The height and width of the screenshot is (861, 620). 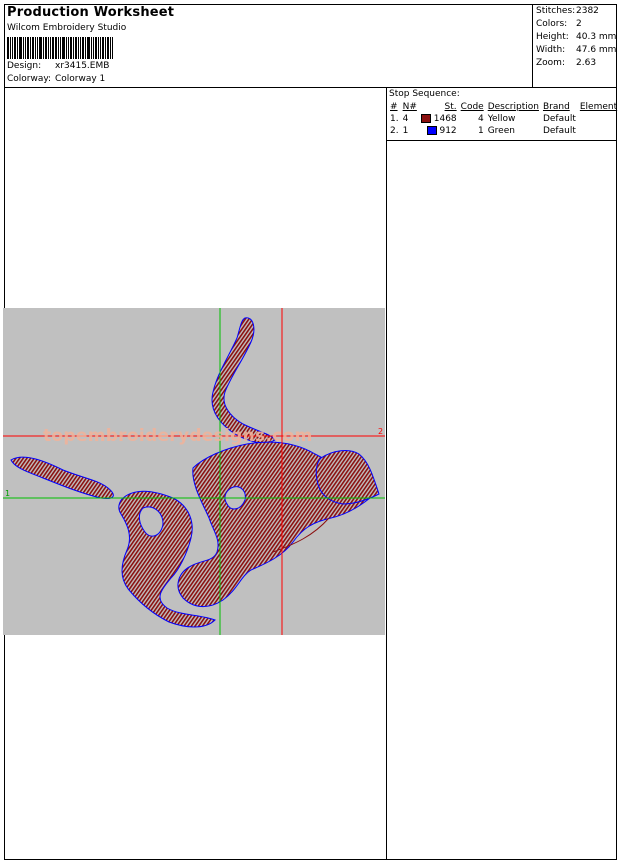 What do you see at coordinates (567, 11) in the screenshot?
I see `stat-stitches: Stitches:2382` at bounding box center [567, 11].